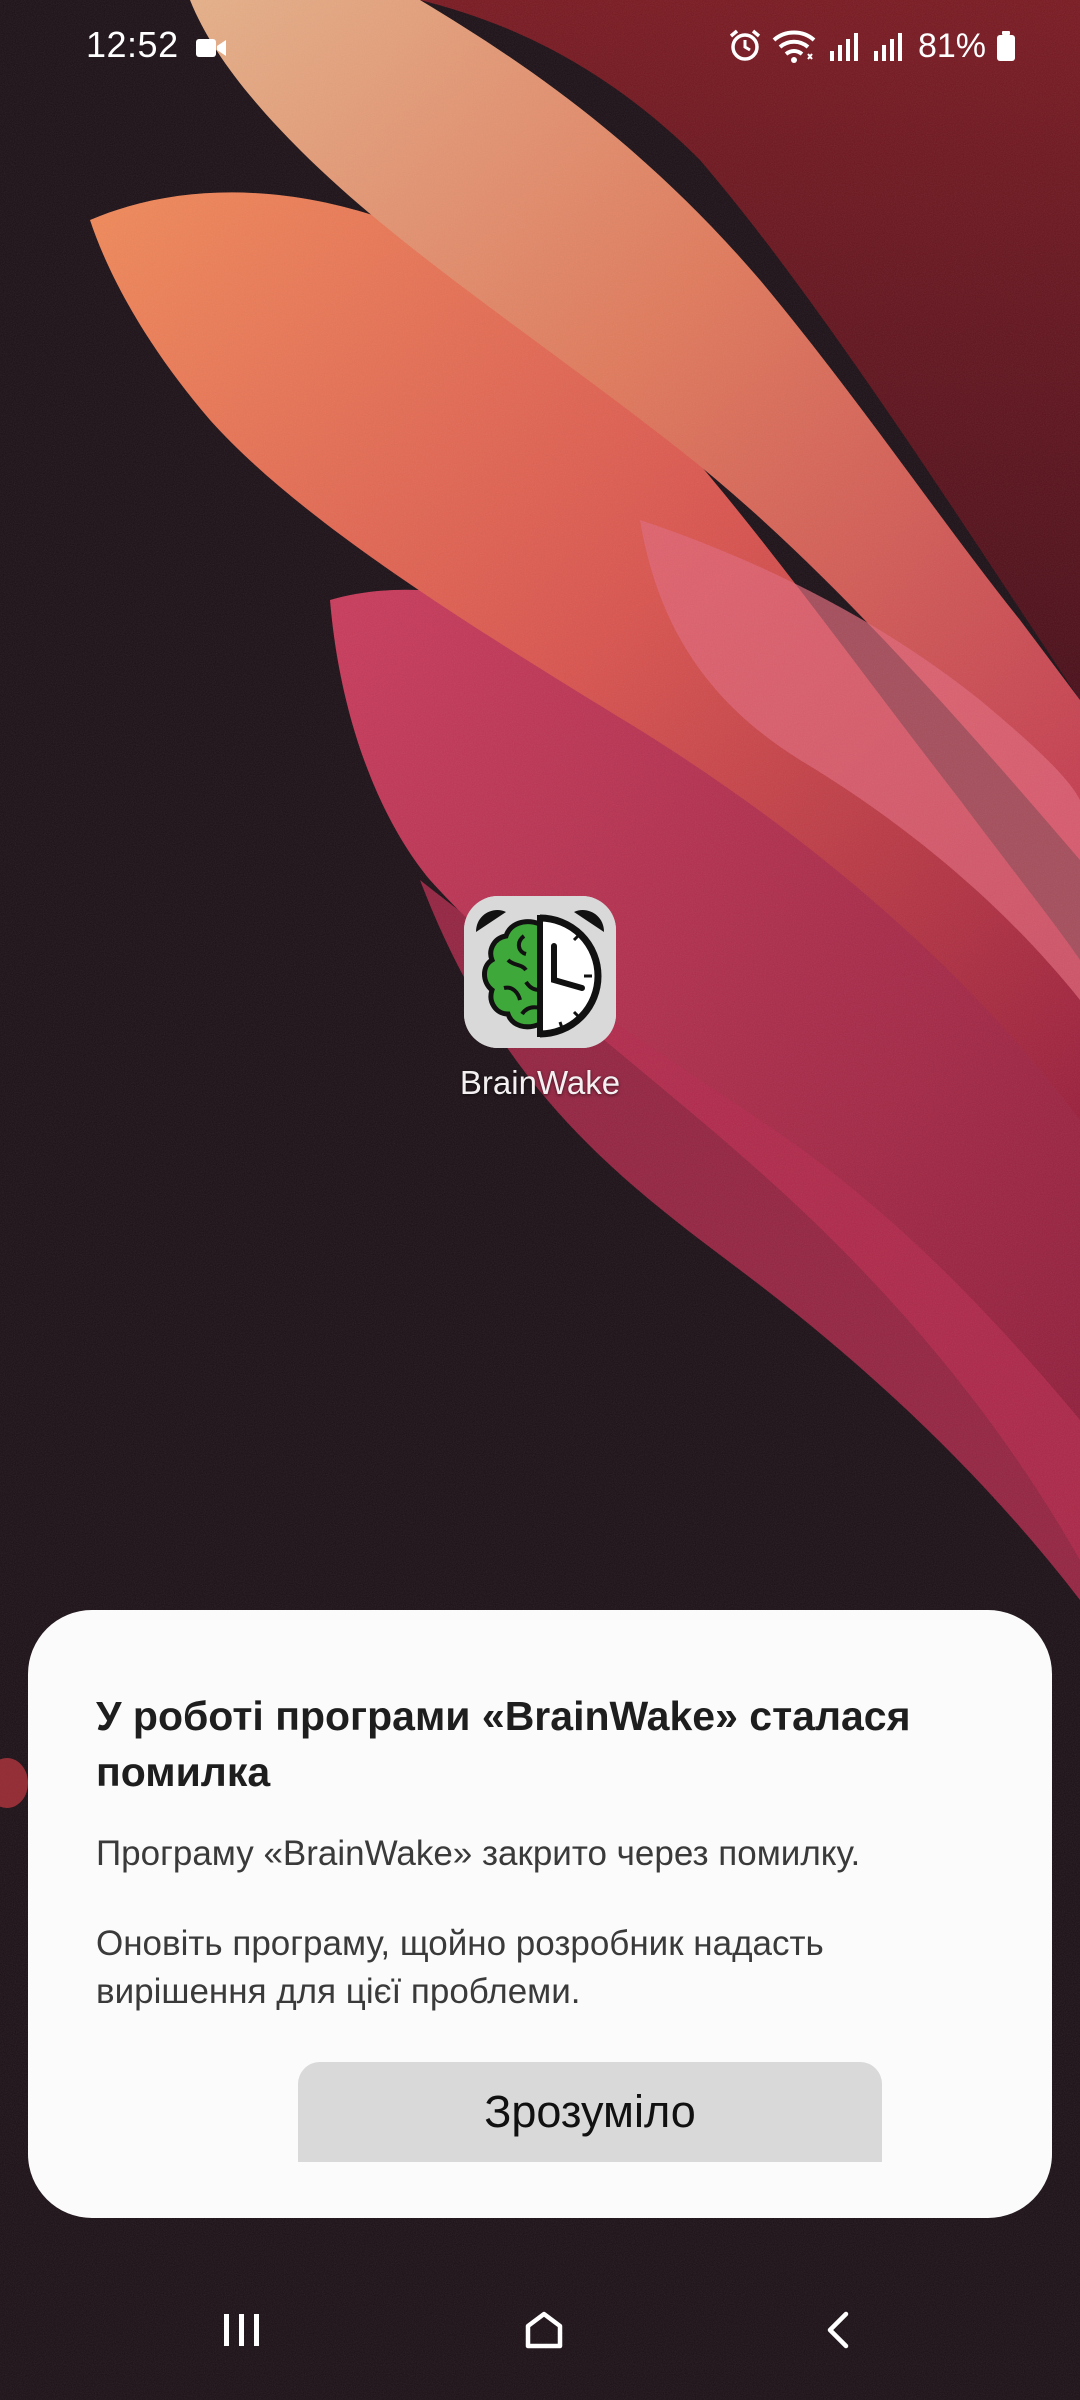  I want to click on app-label: BrainWake, so click(540, 1082).